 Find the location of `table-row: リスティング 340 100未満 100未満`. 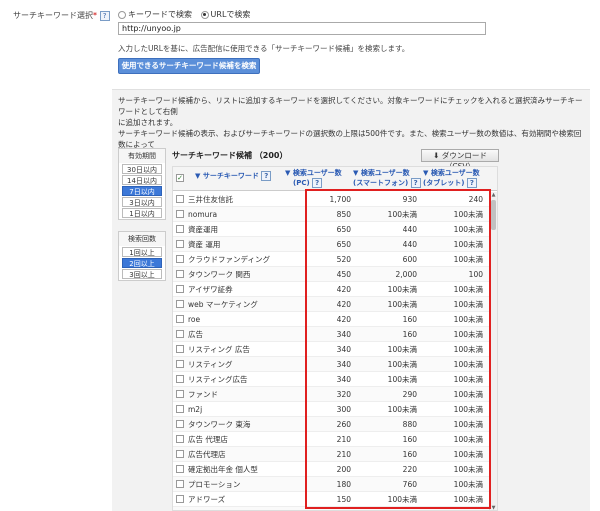

table-row: リスティング 340 100未満 100未満 is located at coordinates (332, 364).